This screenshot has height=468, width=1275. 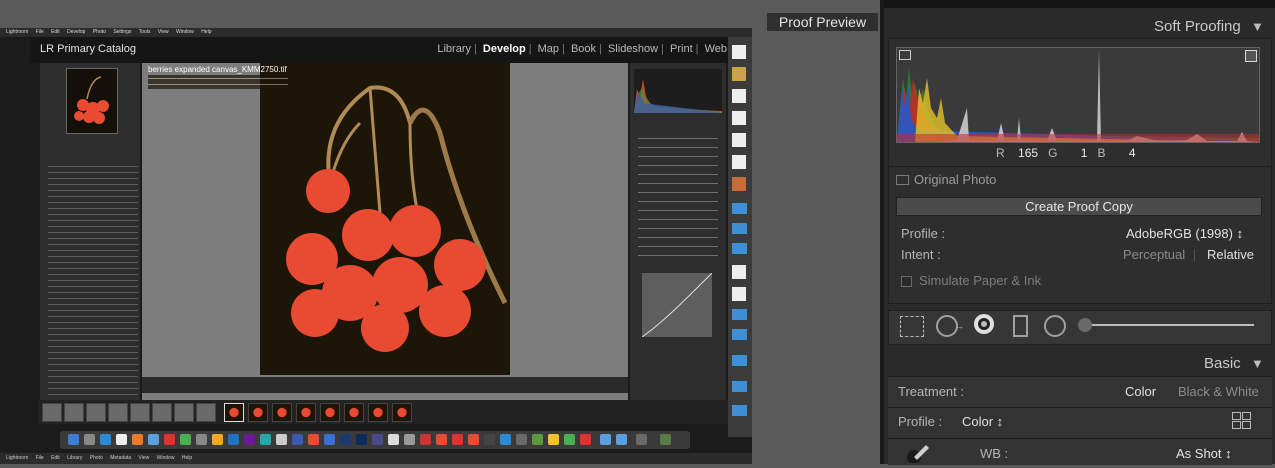 I want to click on graduated-filter-icon, so click(x=1020, y=326).